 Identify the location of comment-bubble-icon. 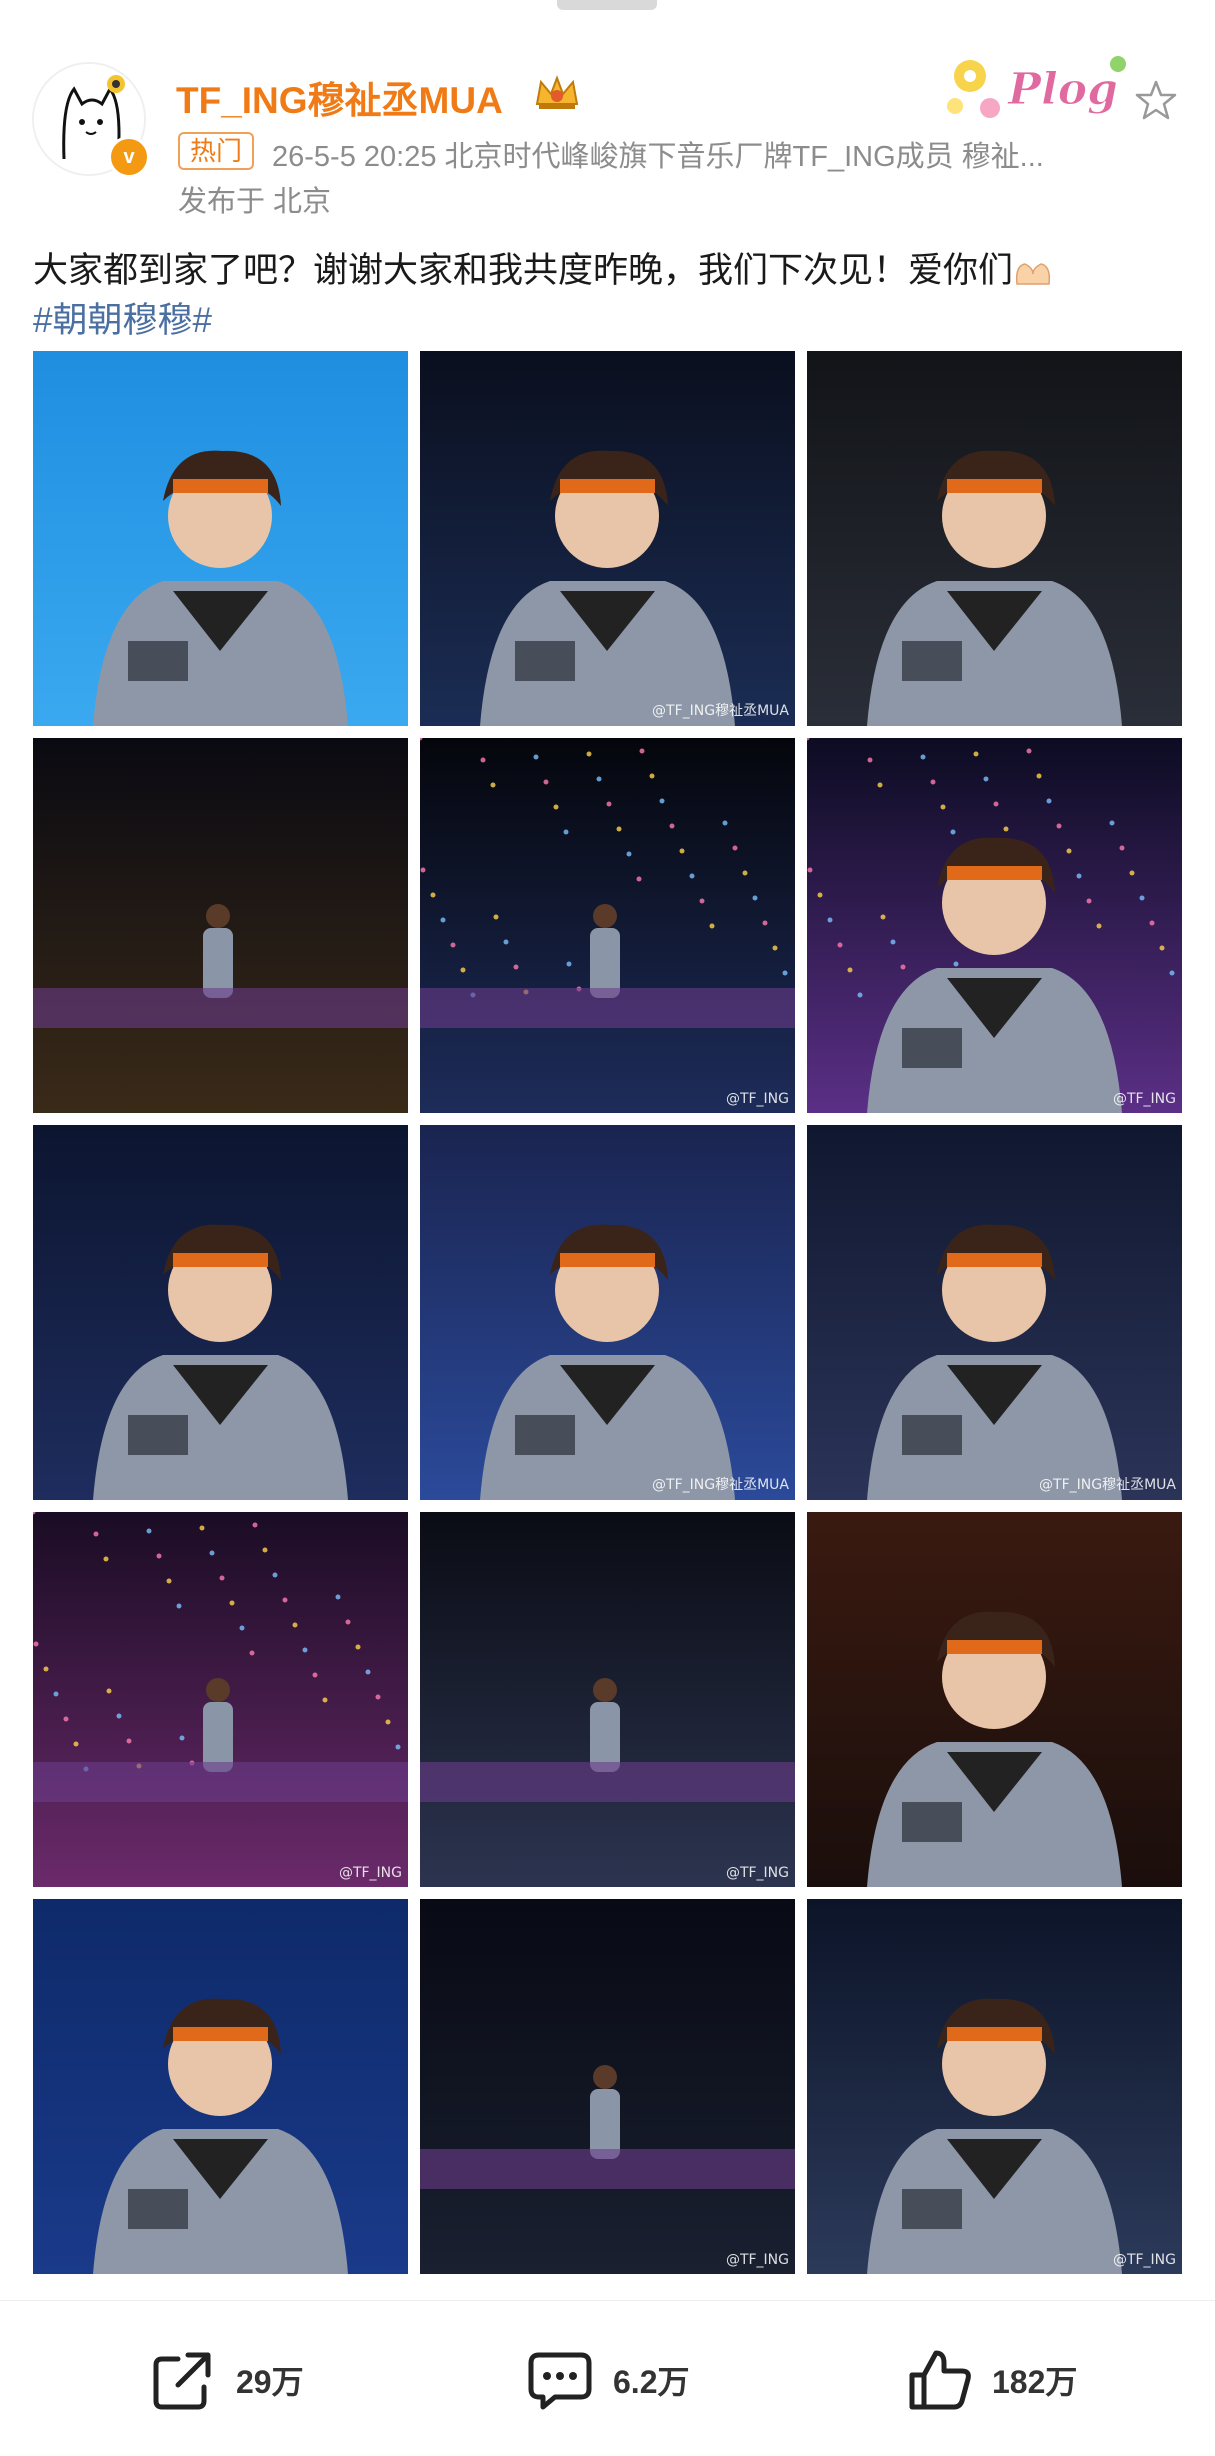
(560, 2381).